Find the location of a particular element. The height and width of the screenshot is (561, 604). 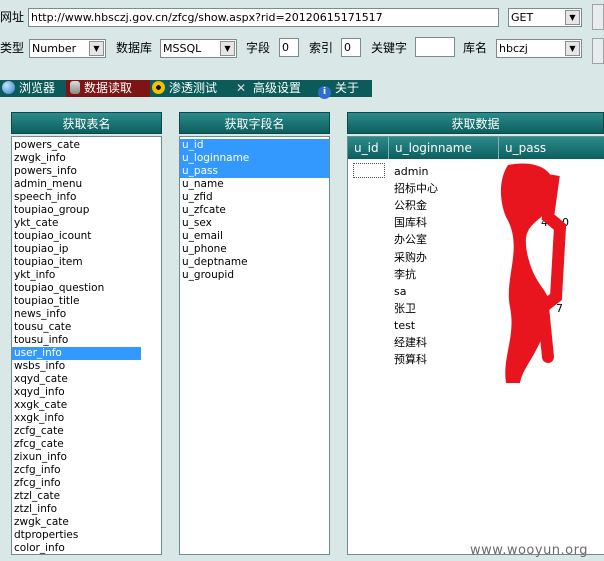

grid-cell-loginname: 公积金 is located at coordinates (410, 205).